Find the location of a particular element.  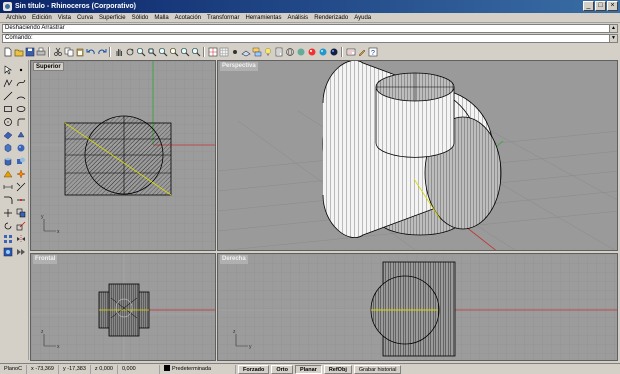

scale-icon is located at coordinates (21, 226).